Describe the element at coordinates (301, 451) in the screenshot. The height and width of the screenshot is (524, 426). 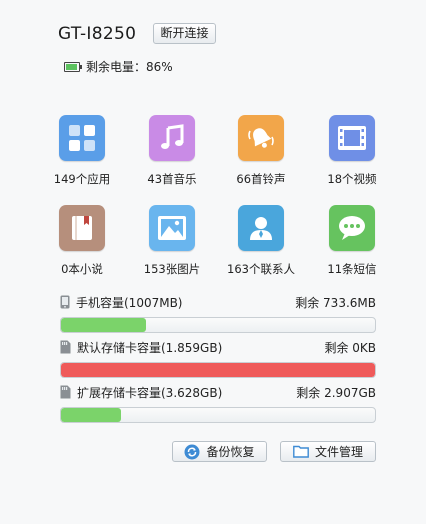
I see `folder-icon` at that location.